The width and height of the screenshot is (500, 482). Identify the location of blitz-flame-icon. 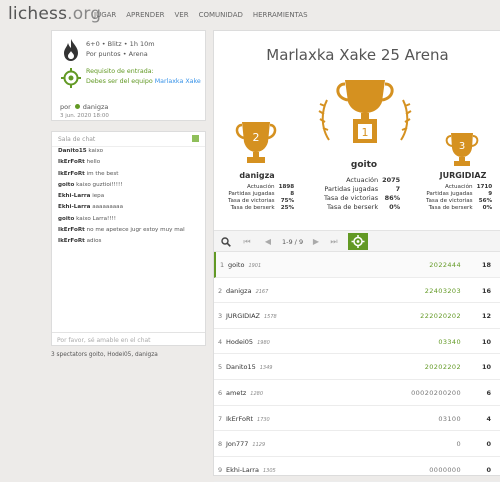
(71, 50).